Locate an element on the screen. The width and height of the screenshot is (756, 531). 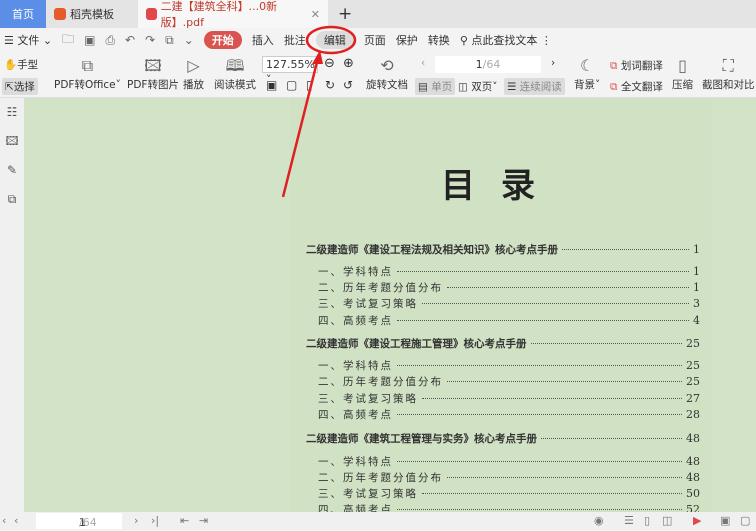
toc-text: 二级建造师《建设工程施工管理》核心考点手册 is located at coordinates (416, 344).